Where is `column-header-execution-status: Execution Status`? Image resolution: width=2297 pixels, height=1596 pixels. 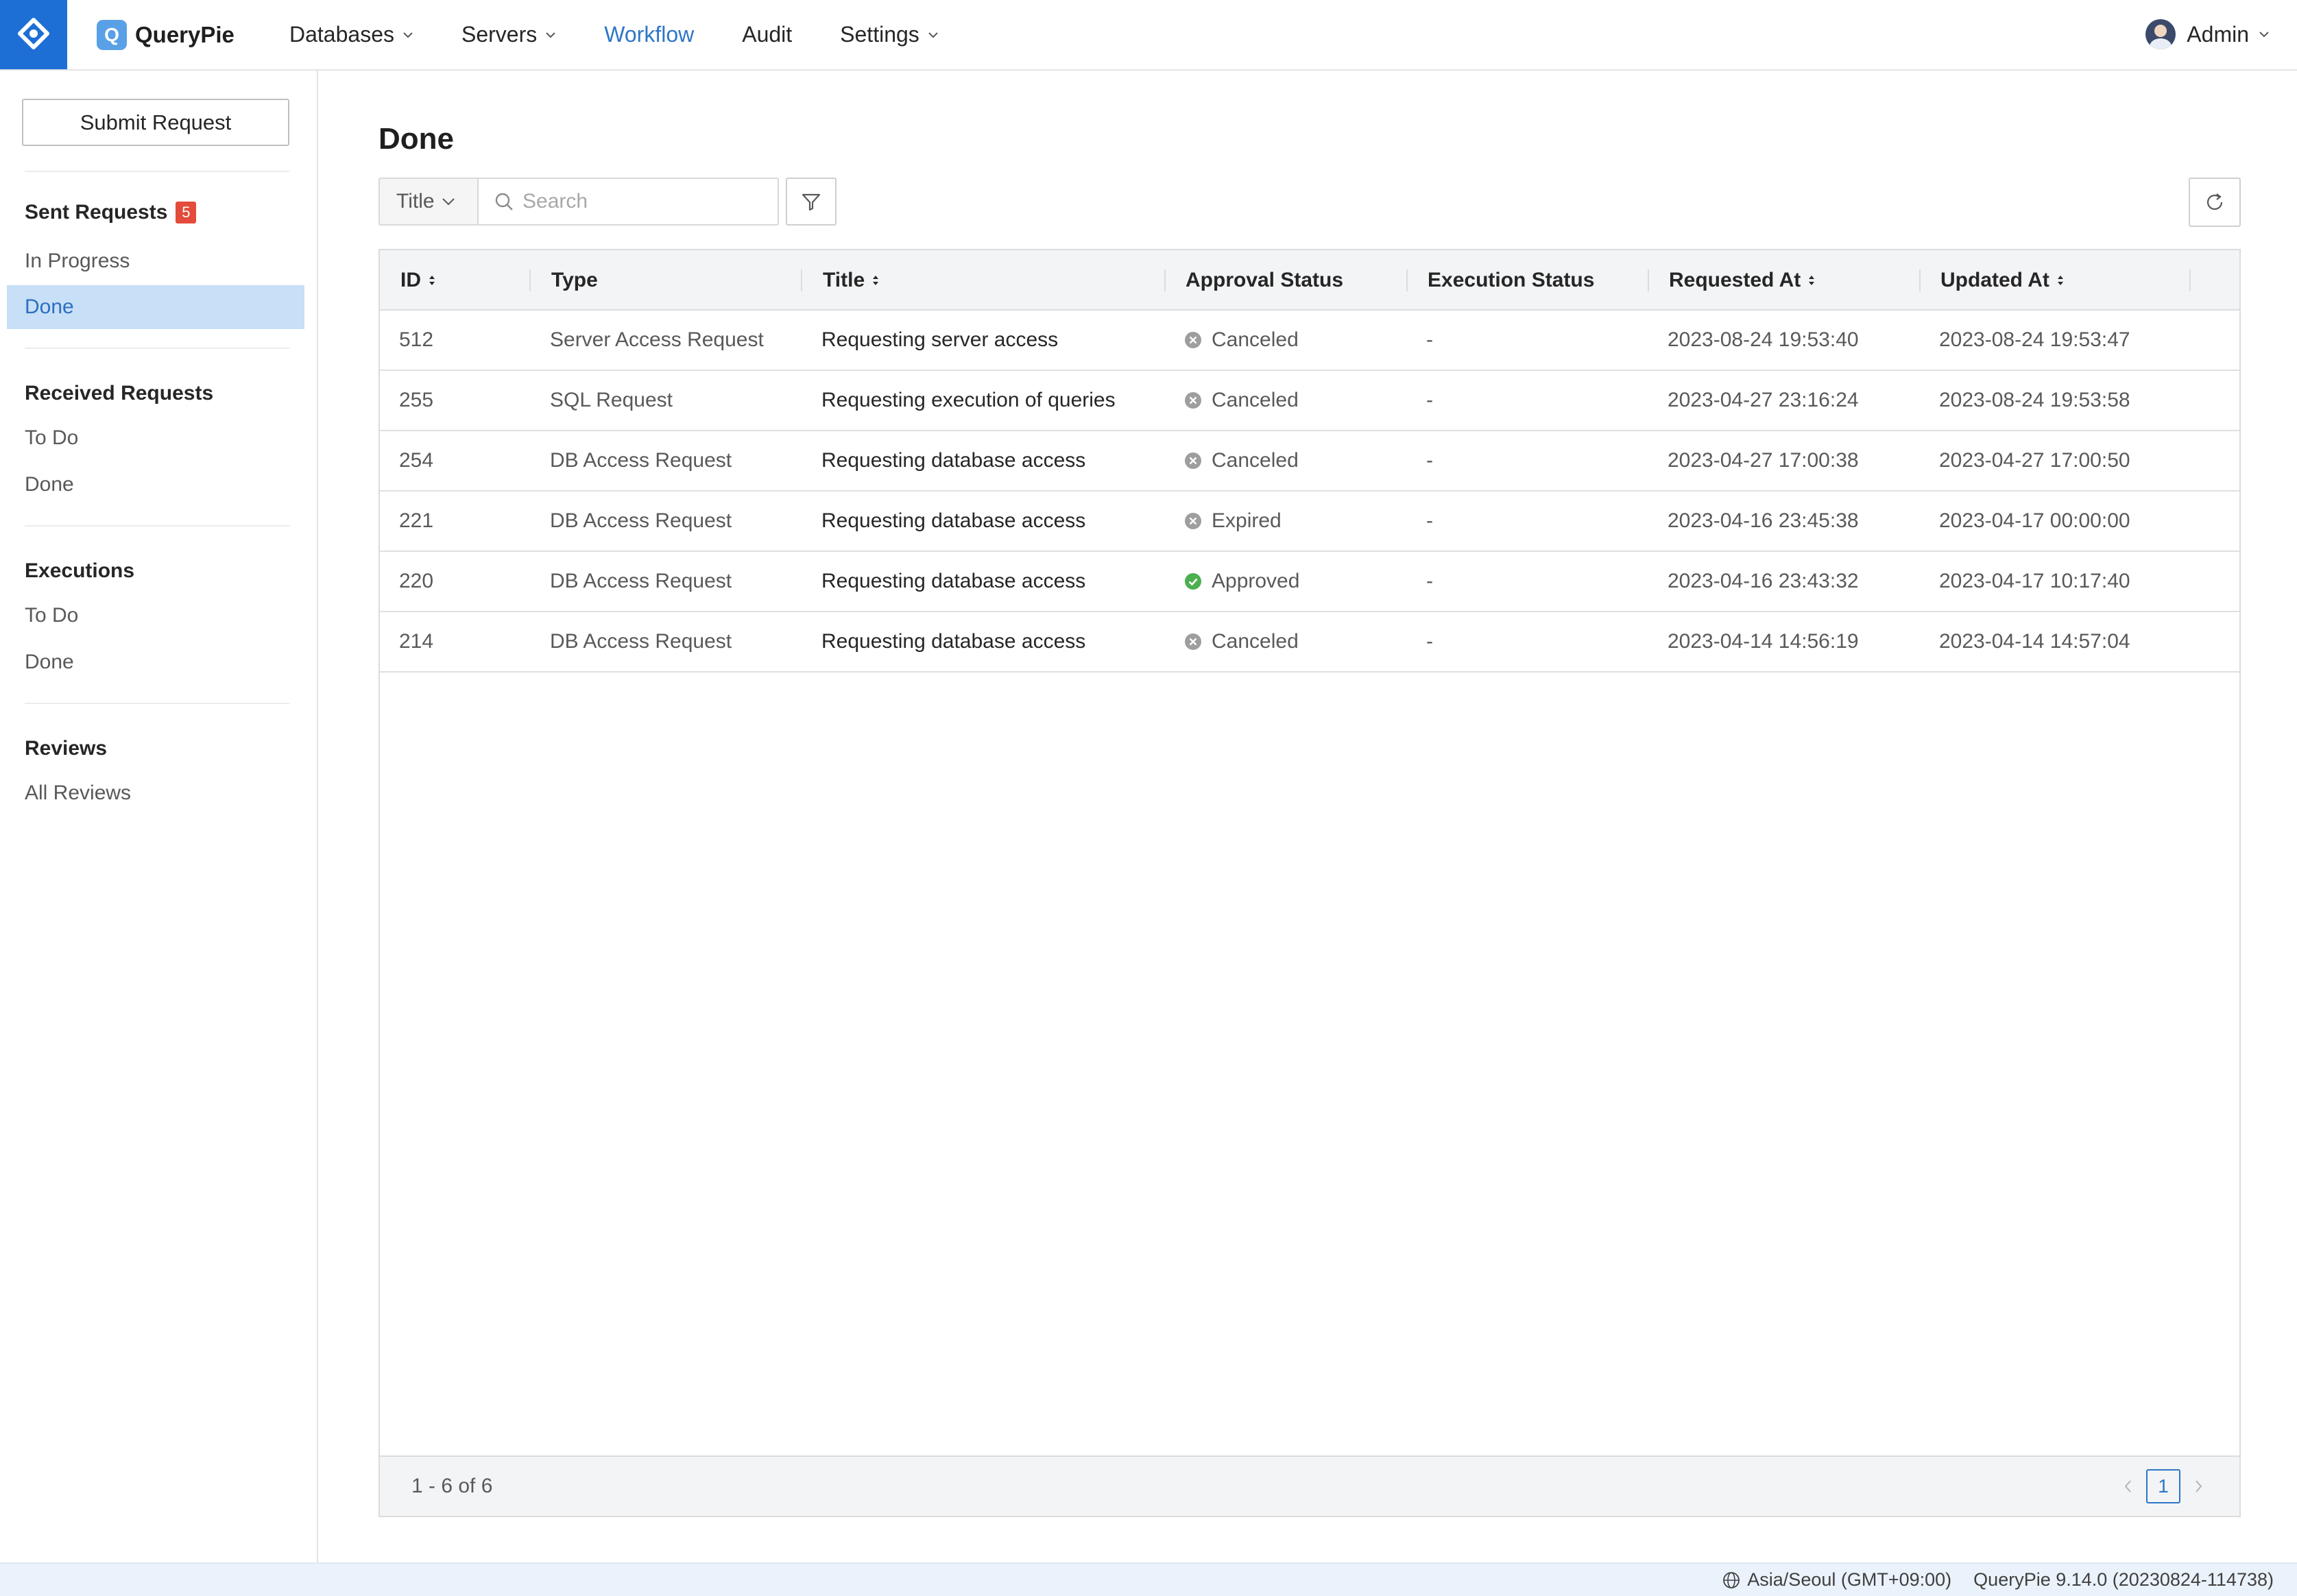
column-header-execution-status: Execution Status is located at coordinates (1511, 280).